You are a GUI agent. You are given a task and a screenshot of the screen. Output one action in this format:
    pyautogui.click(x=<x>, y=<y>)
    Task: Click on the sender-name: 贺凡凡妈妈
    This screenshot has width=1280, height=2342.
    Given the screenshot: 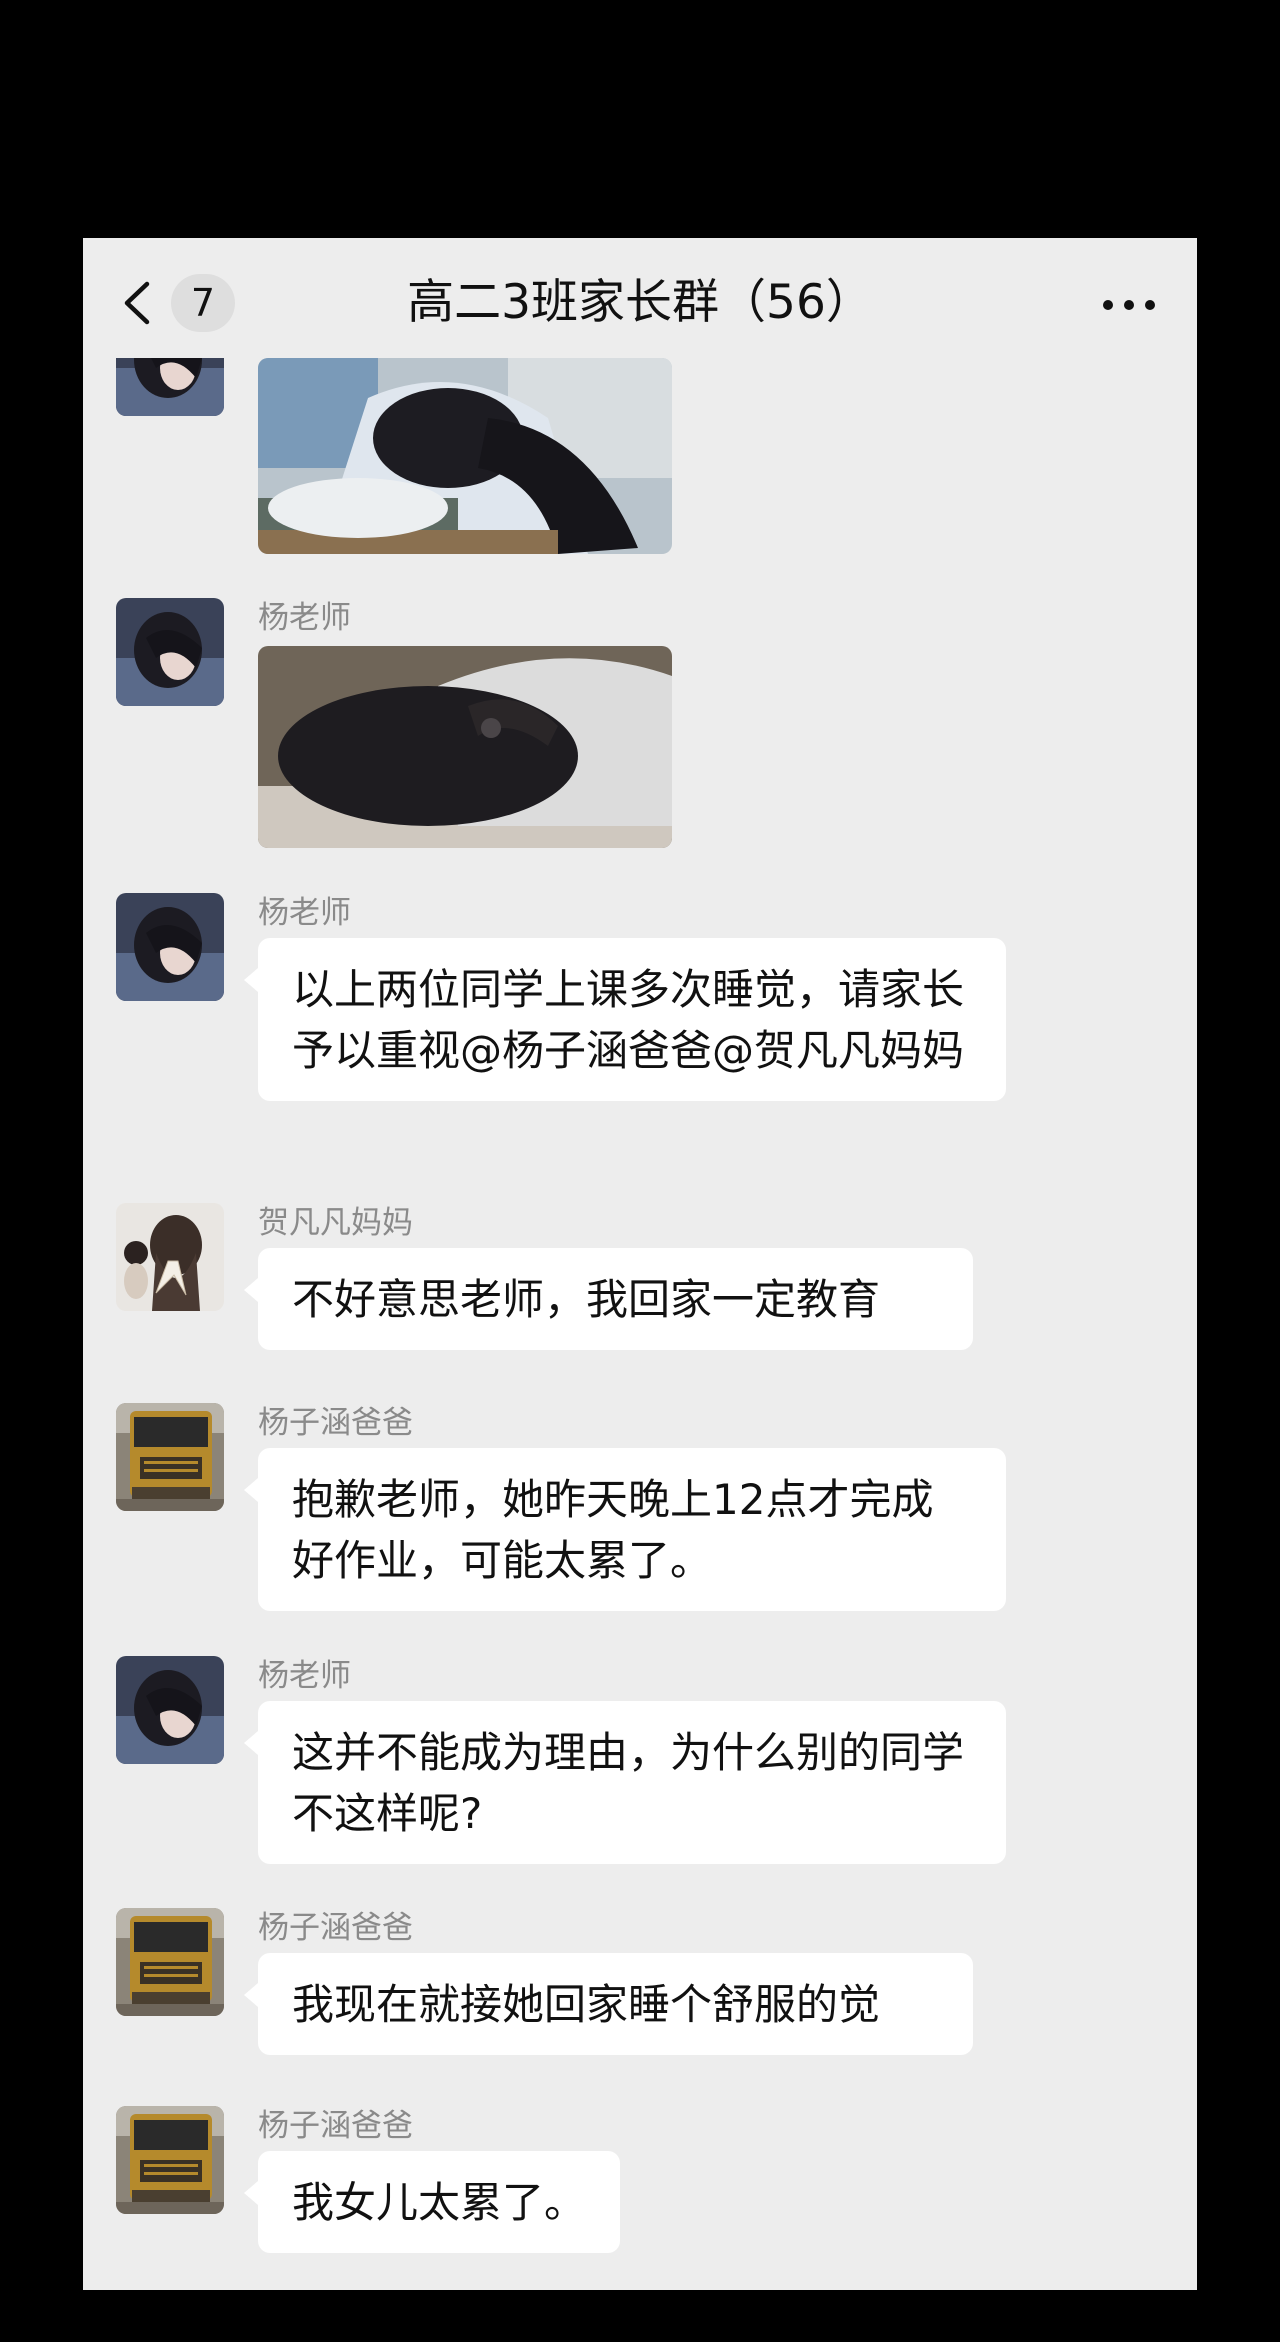 What is the action you would take?
    pyautogui.click(x=335, y=1223)
    